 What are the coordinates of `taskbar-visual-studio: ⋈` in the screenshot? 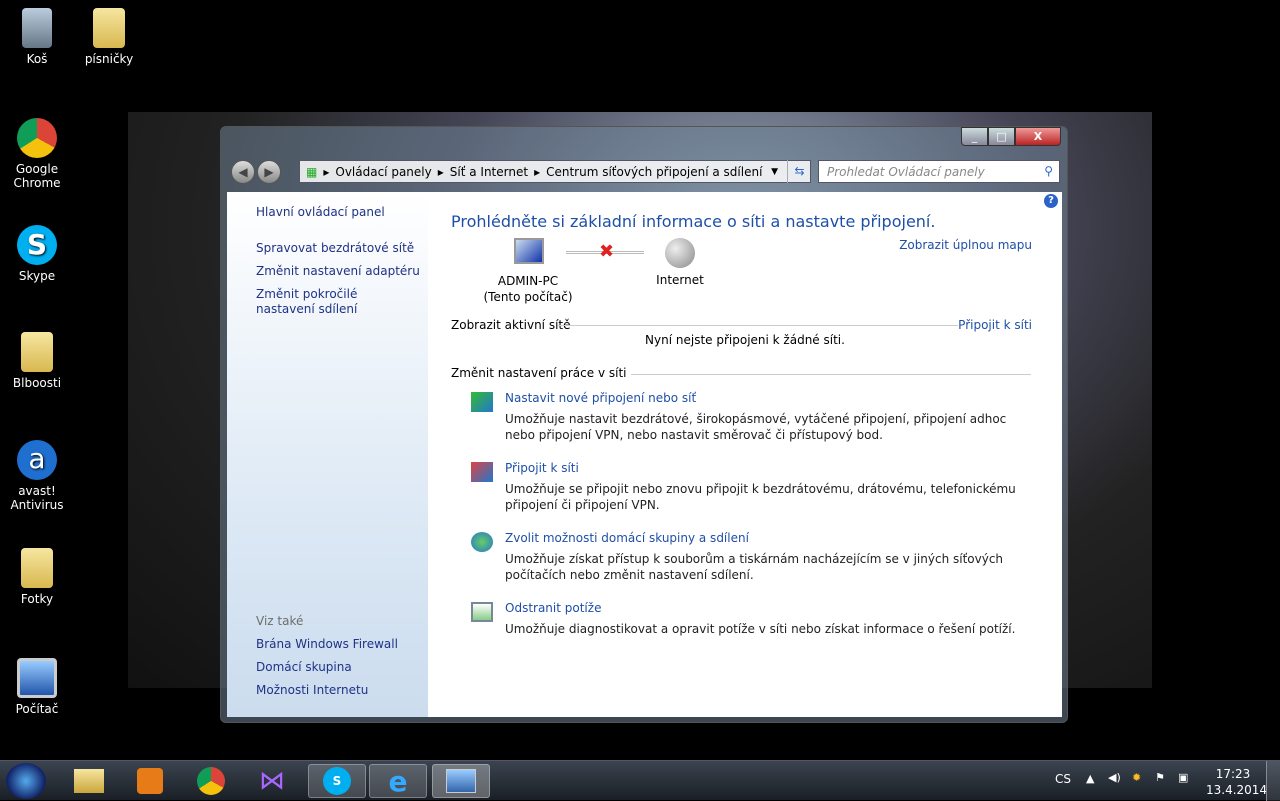 It's located at (272, 781).